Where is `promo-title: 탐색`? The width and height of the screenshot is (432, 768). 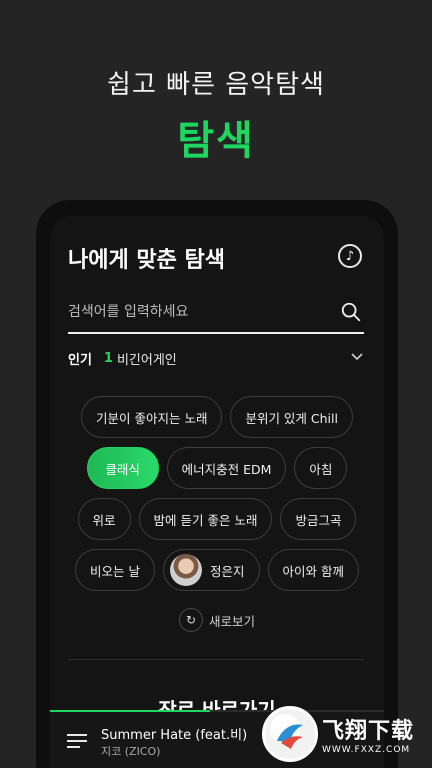
promo-title: 탐색 is located at coordinates (216, 141).